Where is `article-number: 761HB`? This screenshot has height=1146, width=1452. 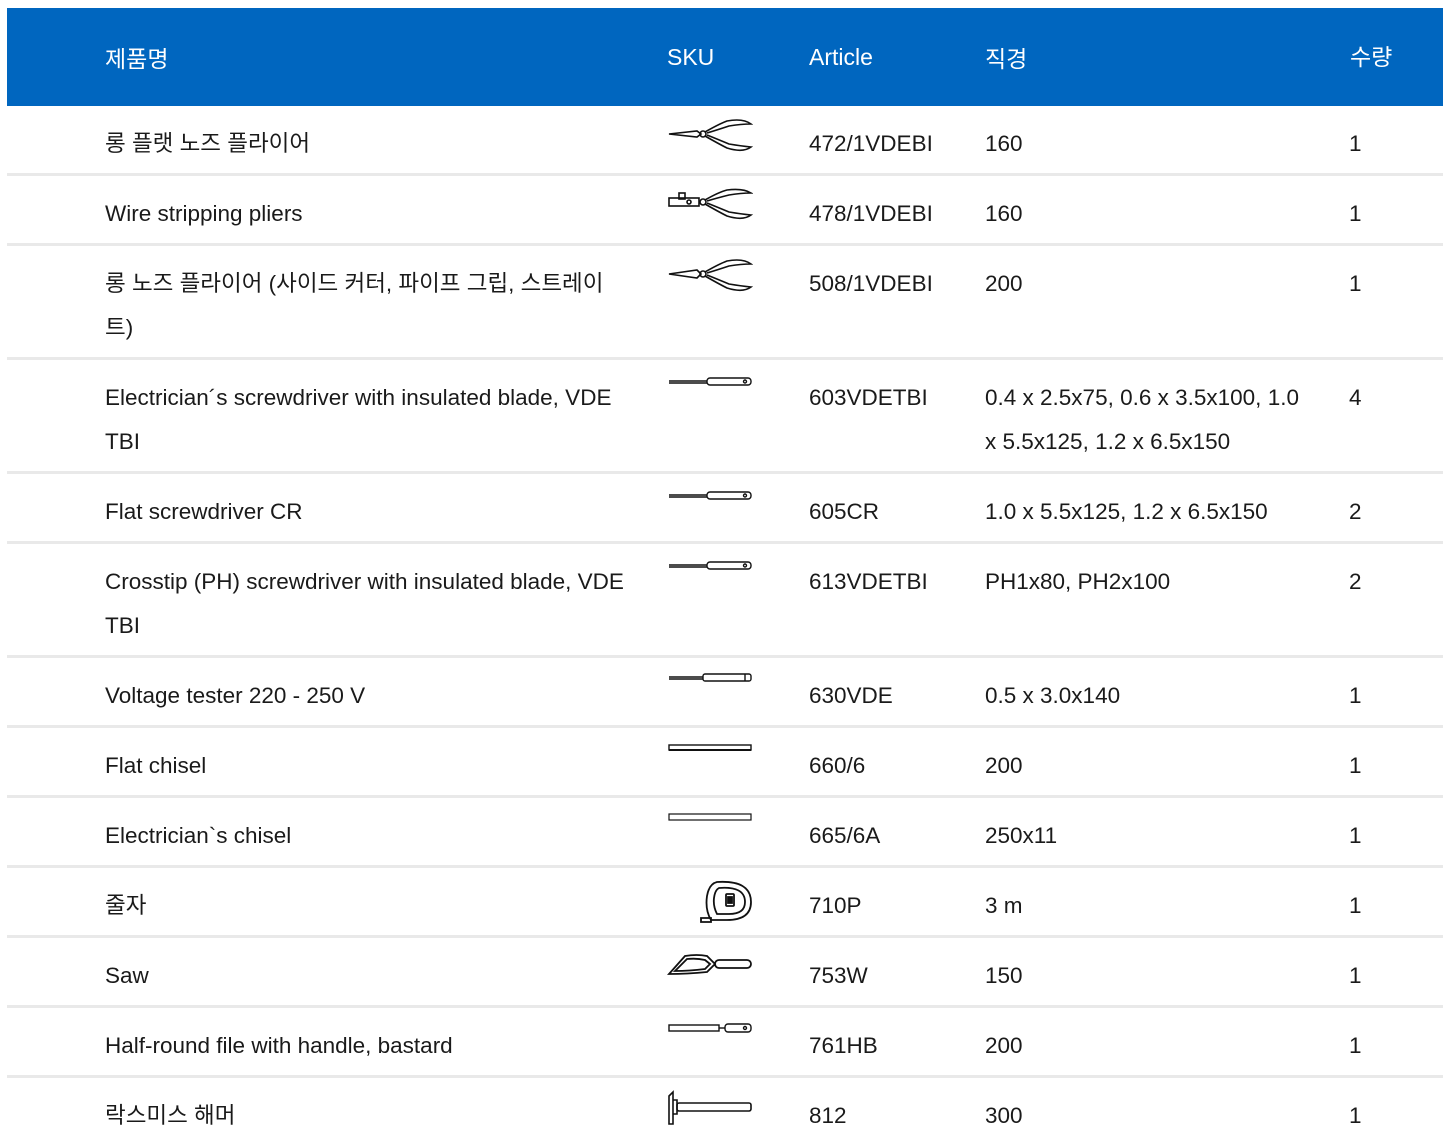
article-number: 761HB is located at coordinates (843, 1045).